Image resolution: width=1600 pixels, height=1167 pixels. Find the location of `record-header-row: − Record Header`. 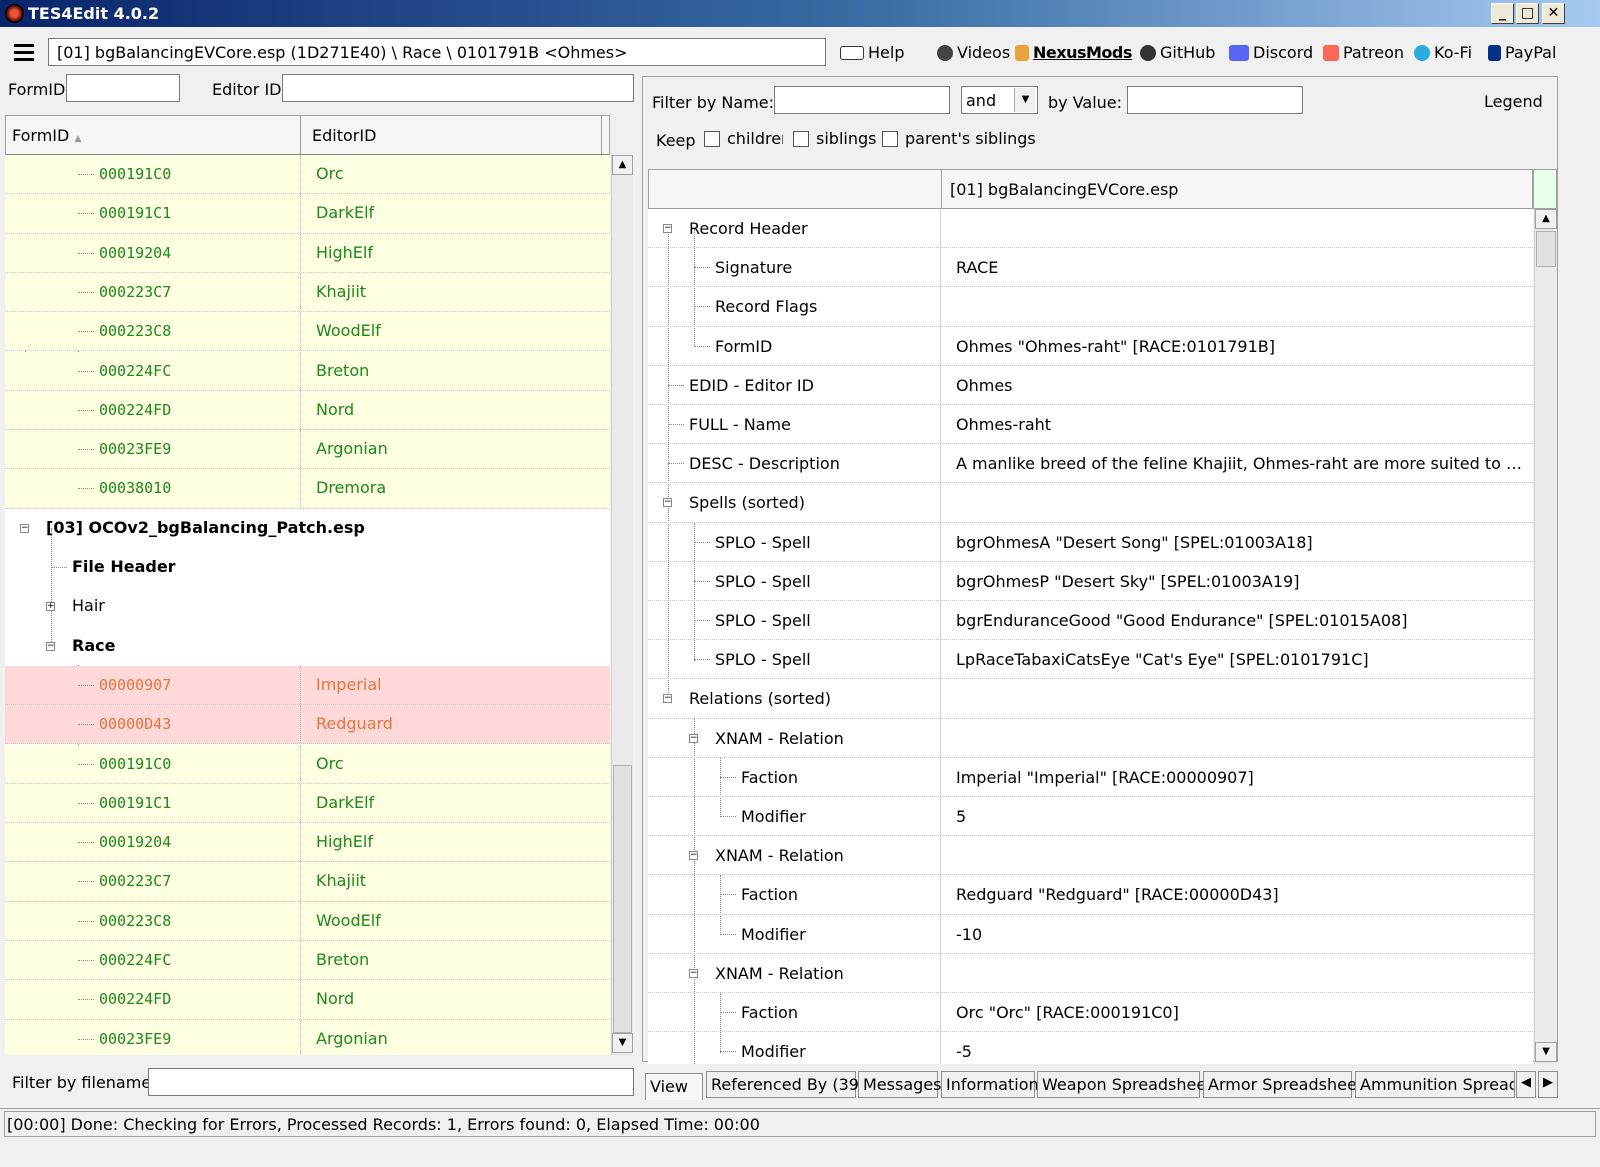

record-header-row: − Record Header is located at coordinates (1090, 229).